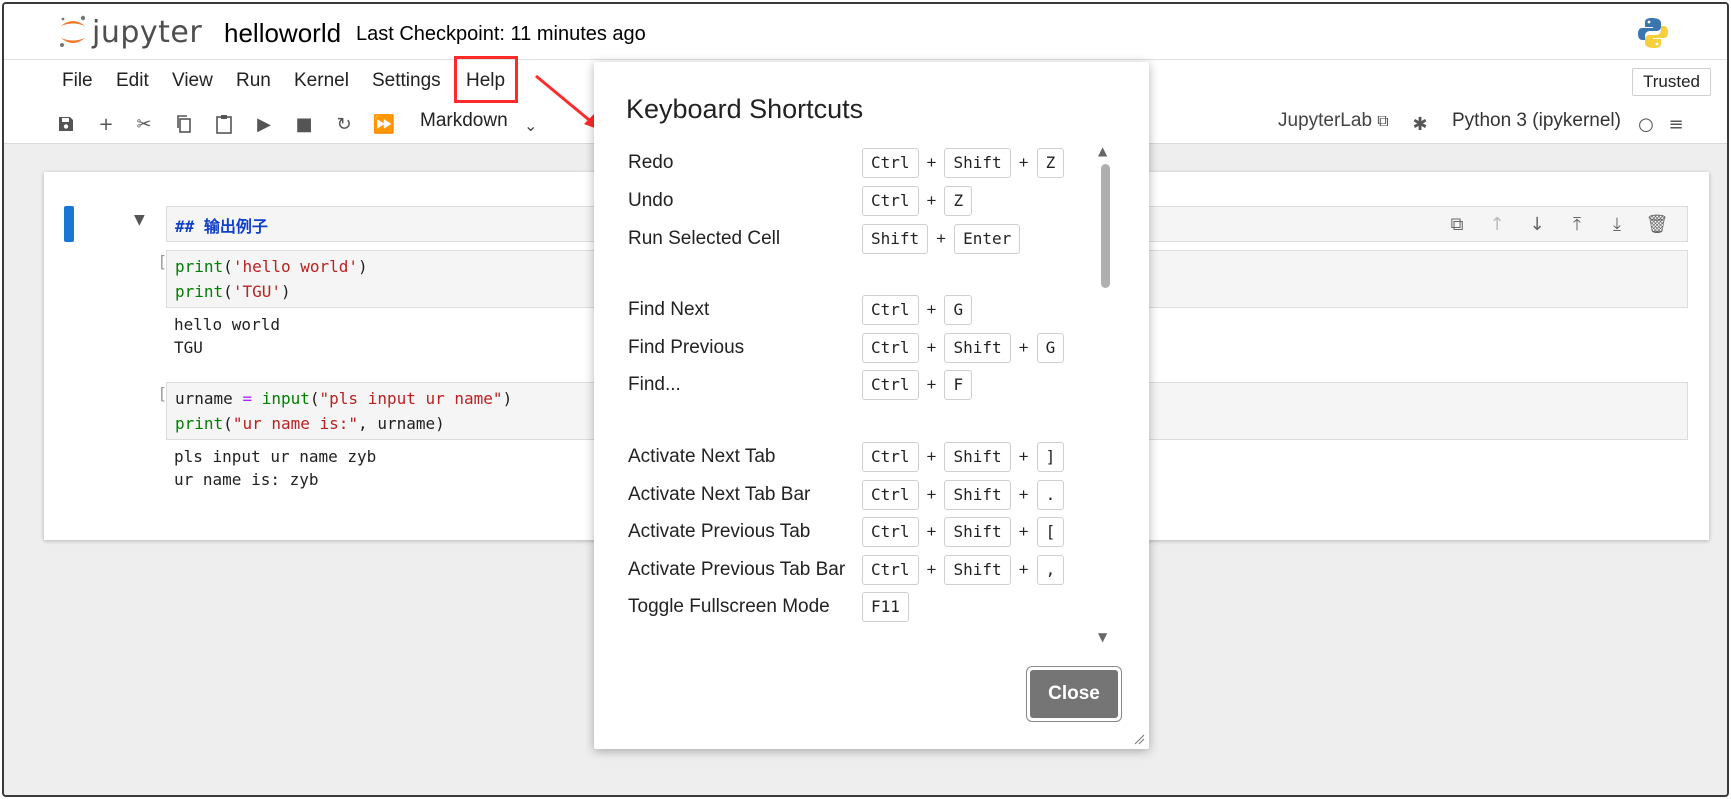 The width and height of the screenshot is (1731, 799). What do you see at coordinates (861, 348) in the screenshot?
I see `shortcut-row: Find Previous Ctrl + Shift + G` at bounding box center [861, 348].